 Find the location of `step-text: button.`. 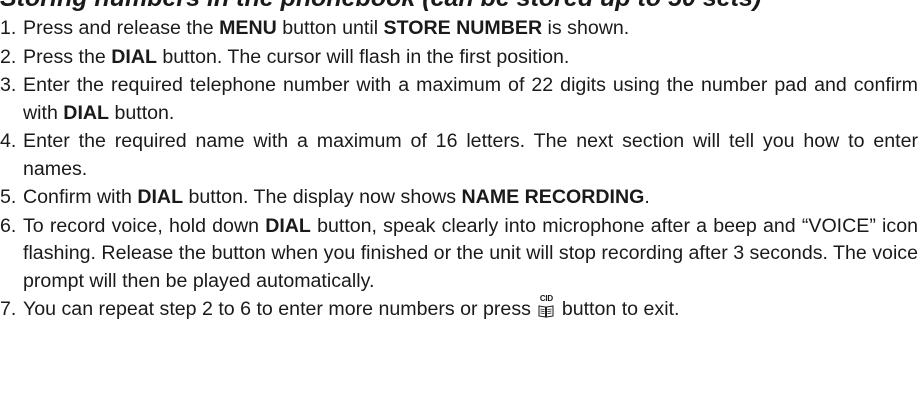

step-text: button. is located at coordinates (142, 112).